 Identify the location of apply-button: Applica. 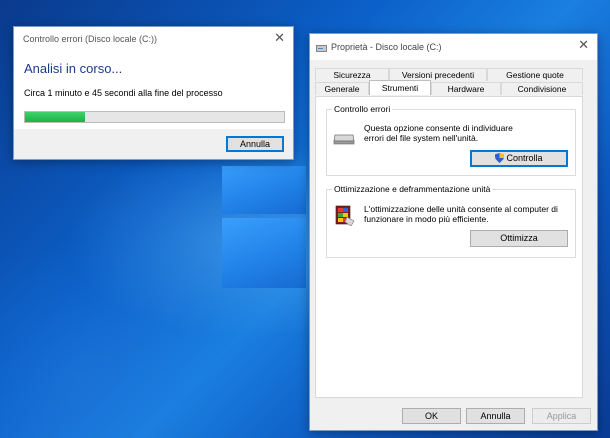
(561, 416).